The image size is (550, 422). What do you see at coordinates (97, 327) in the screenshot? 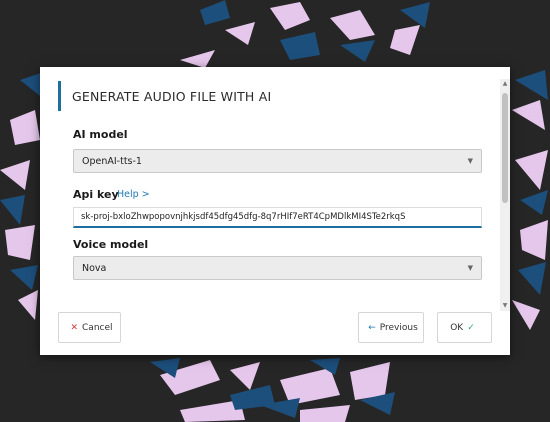
I see `cancel-button-label: Cancel` at bounding box center [97, 327].